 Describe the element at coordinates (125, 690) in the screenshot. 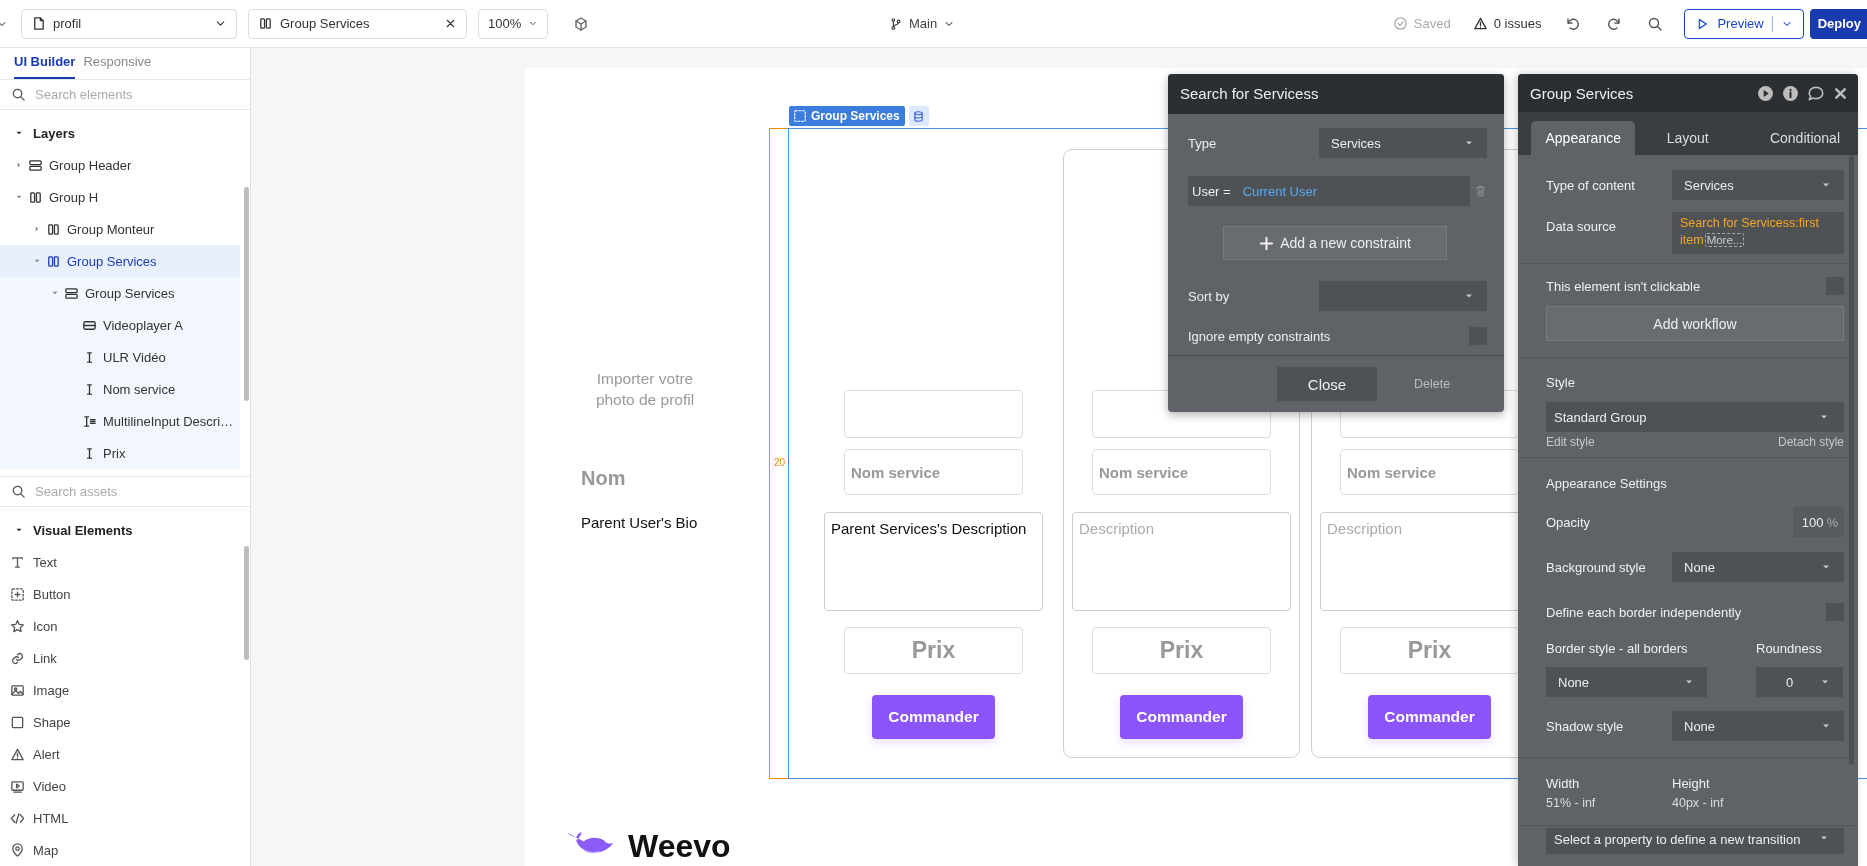

I see `element-item: Image` at that location.